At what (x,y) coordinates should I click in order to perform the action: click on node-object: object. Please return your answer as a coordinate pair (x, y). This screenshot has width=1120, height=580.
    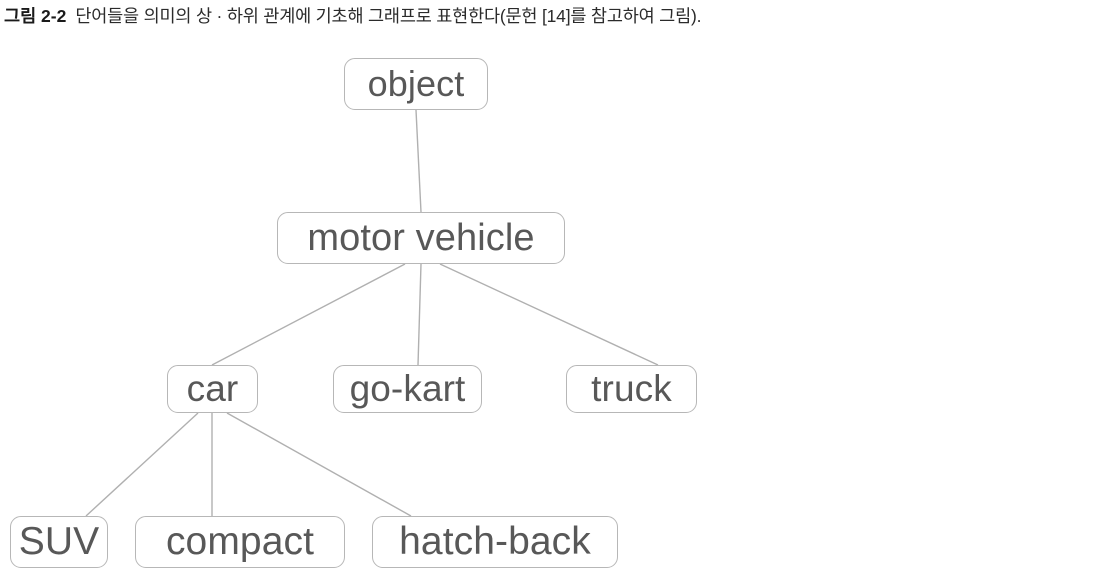
    Looking at the image, I should click on (416, 84).